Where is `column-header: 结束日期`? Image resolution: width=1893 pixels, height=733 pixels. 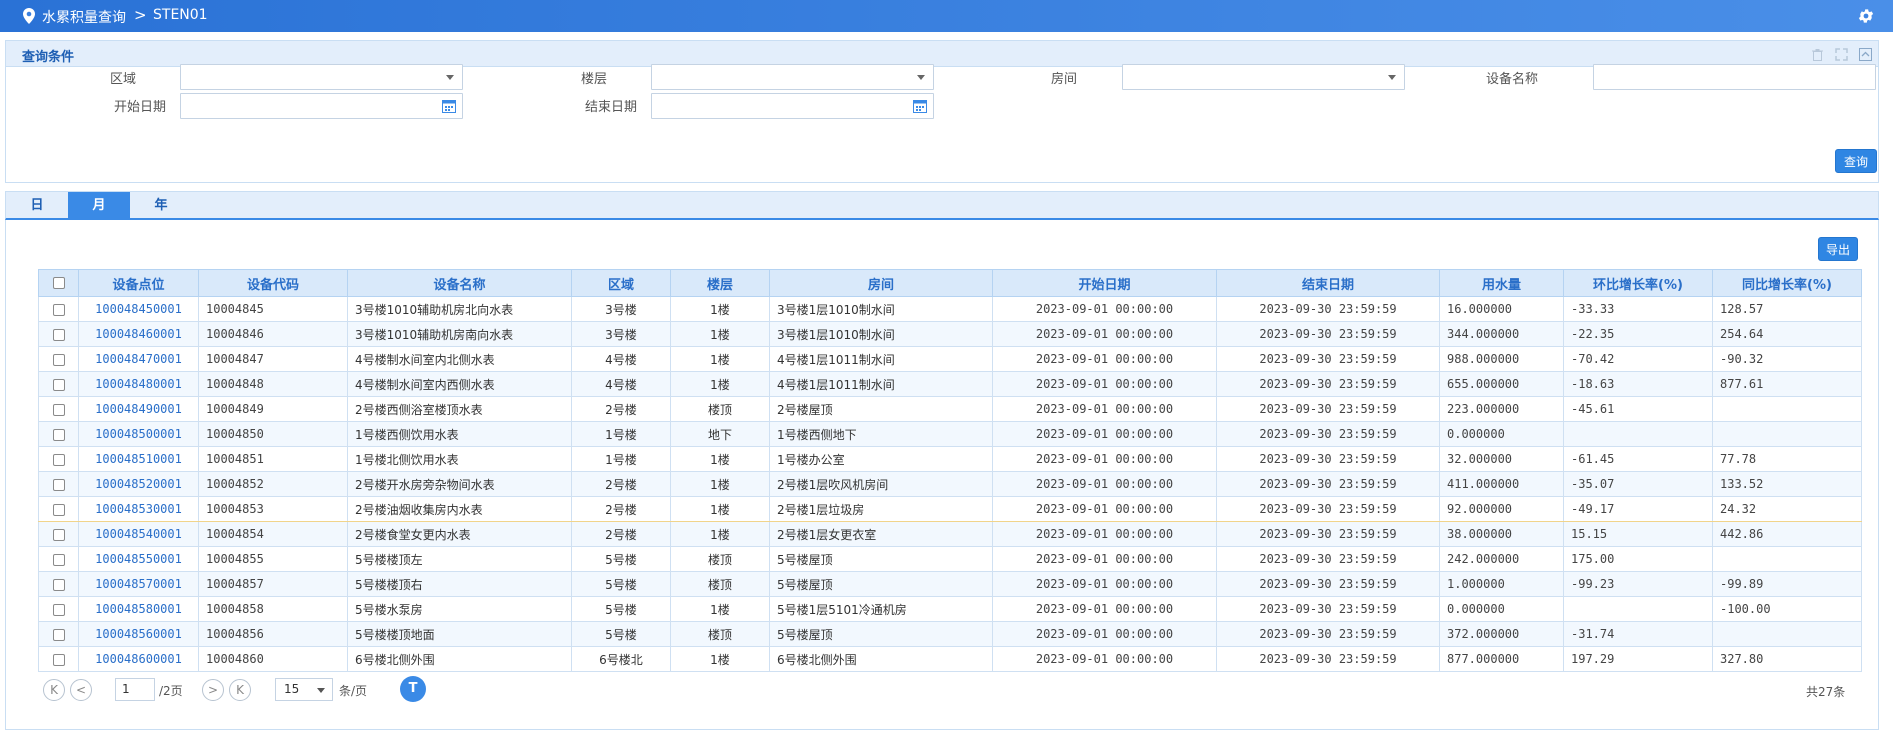
column-header: 结束日期 is located at coordinates (1328, 283).